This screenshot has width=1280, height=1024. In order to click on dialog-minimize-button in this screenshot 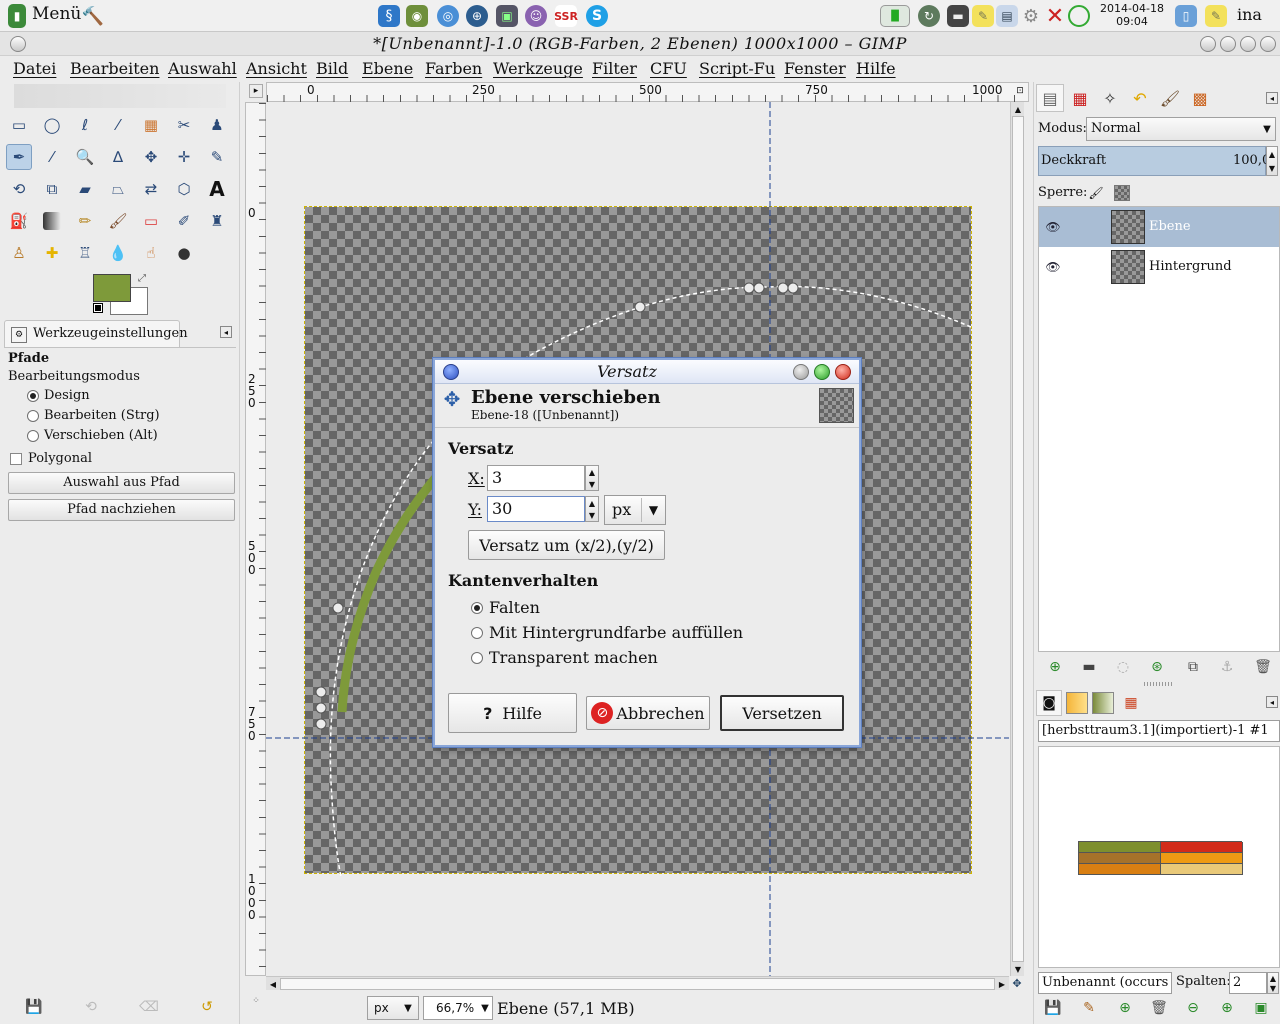, I will do `click(801, 372)`.